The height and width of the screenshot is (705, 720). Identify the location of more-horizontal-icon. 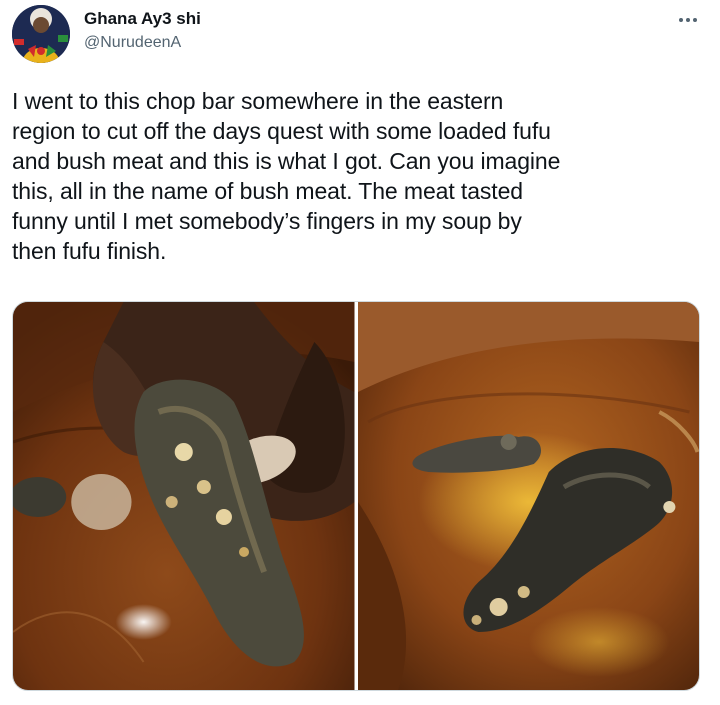
(681, 20).